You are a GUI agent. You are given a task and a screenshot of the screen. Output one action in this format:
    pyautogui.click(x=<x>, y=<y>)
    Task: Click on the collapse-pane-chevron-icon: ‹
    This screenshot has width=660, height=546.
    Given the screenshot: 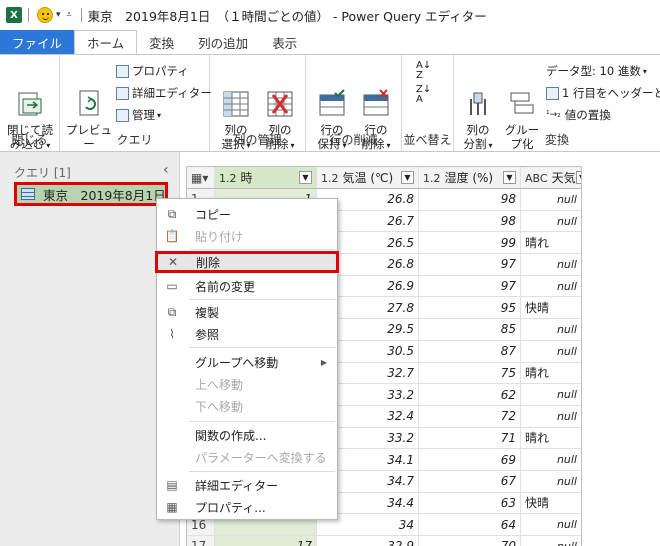 What is the action you would take?
    pyautogui.click(x=166, y=170)
    